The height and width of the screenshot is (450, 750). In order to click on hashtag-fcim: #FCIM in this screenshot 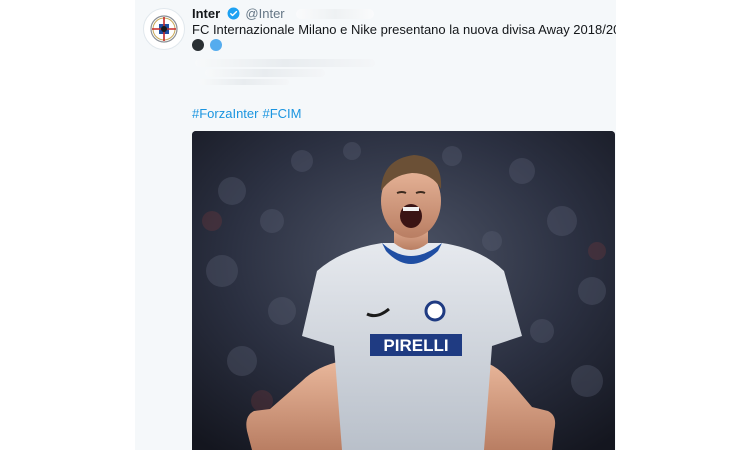, I will do `click(281, 113)`.